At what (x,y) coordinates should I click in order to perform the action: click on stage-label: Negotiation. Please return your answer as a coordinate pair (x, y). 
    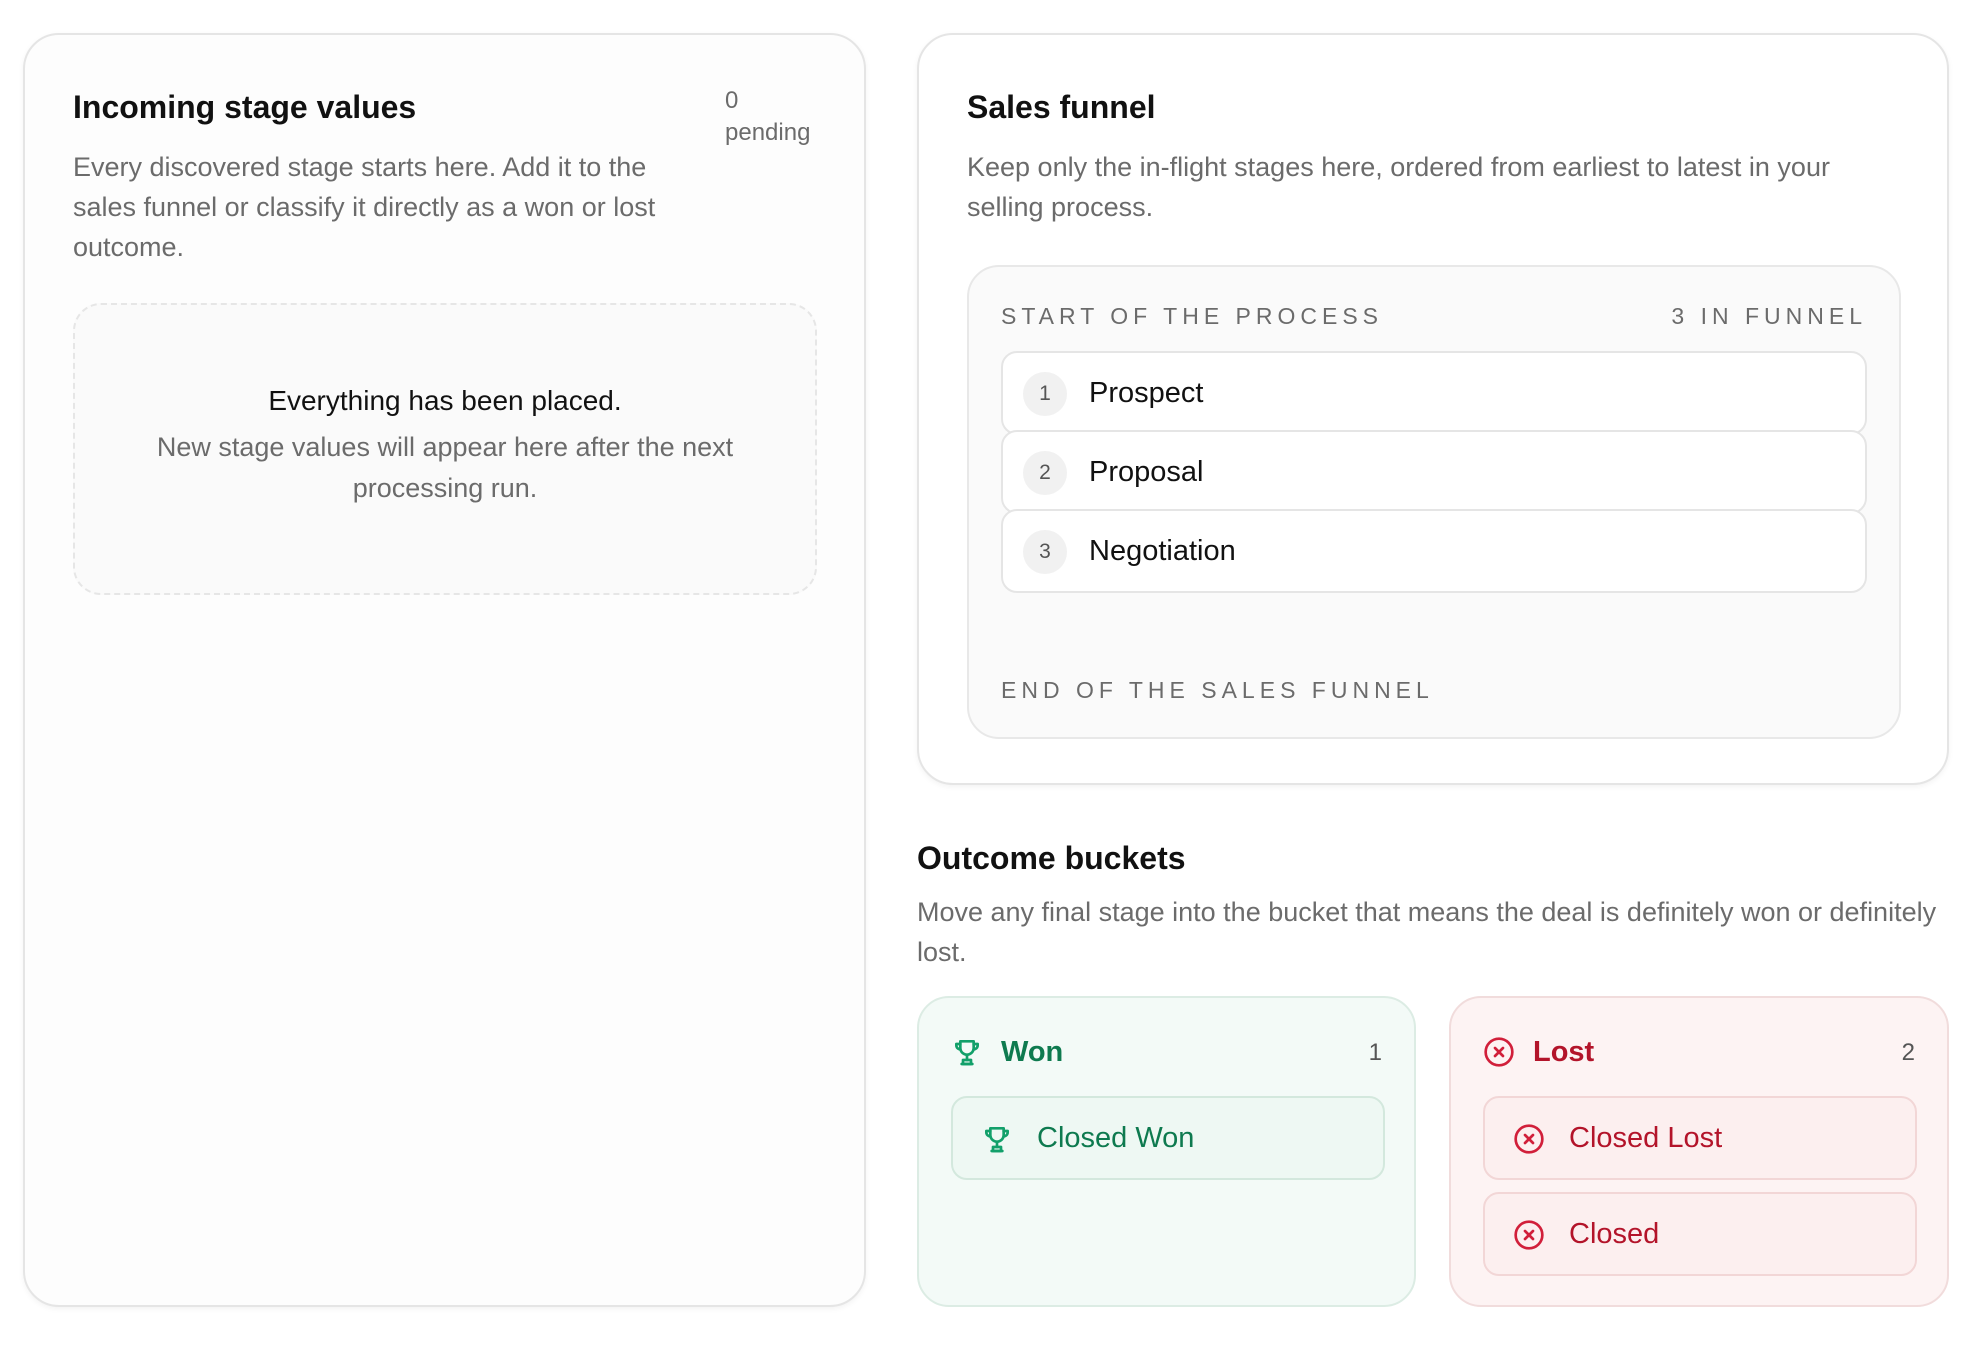
    Looking at the image, I should click on (1162, 551).